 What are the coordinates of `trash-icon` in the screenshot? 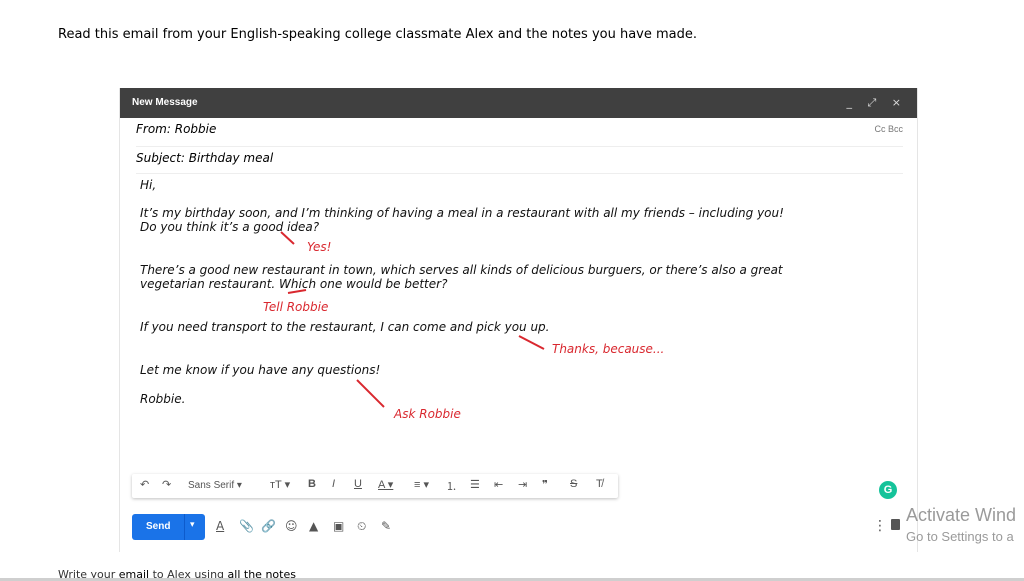 It's located at (895, 524).